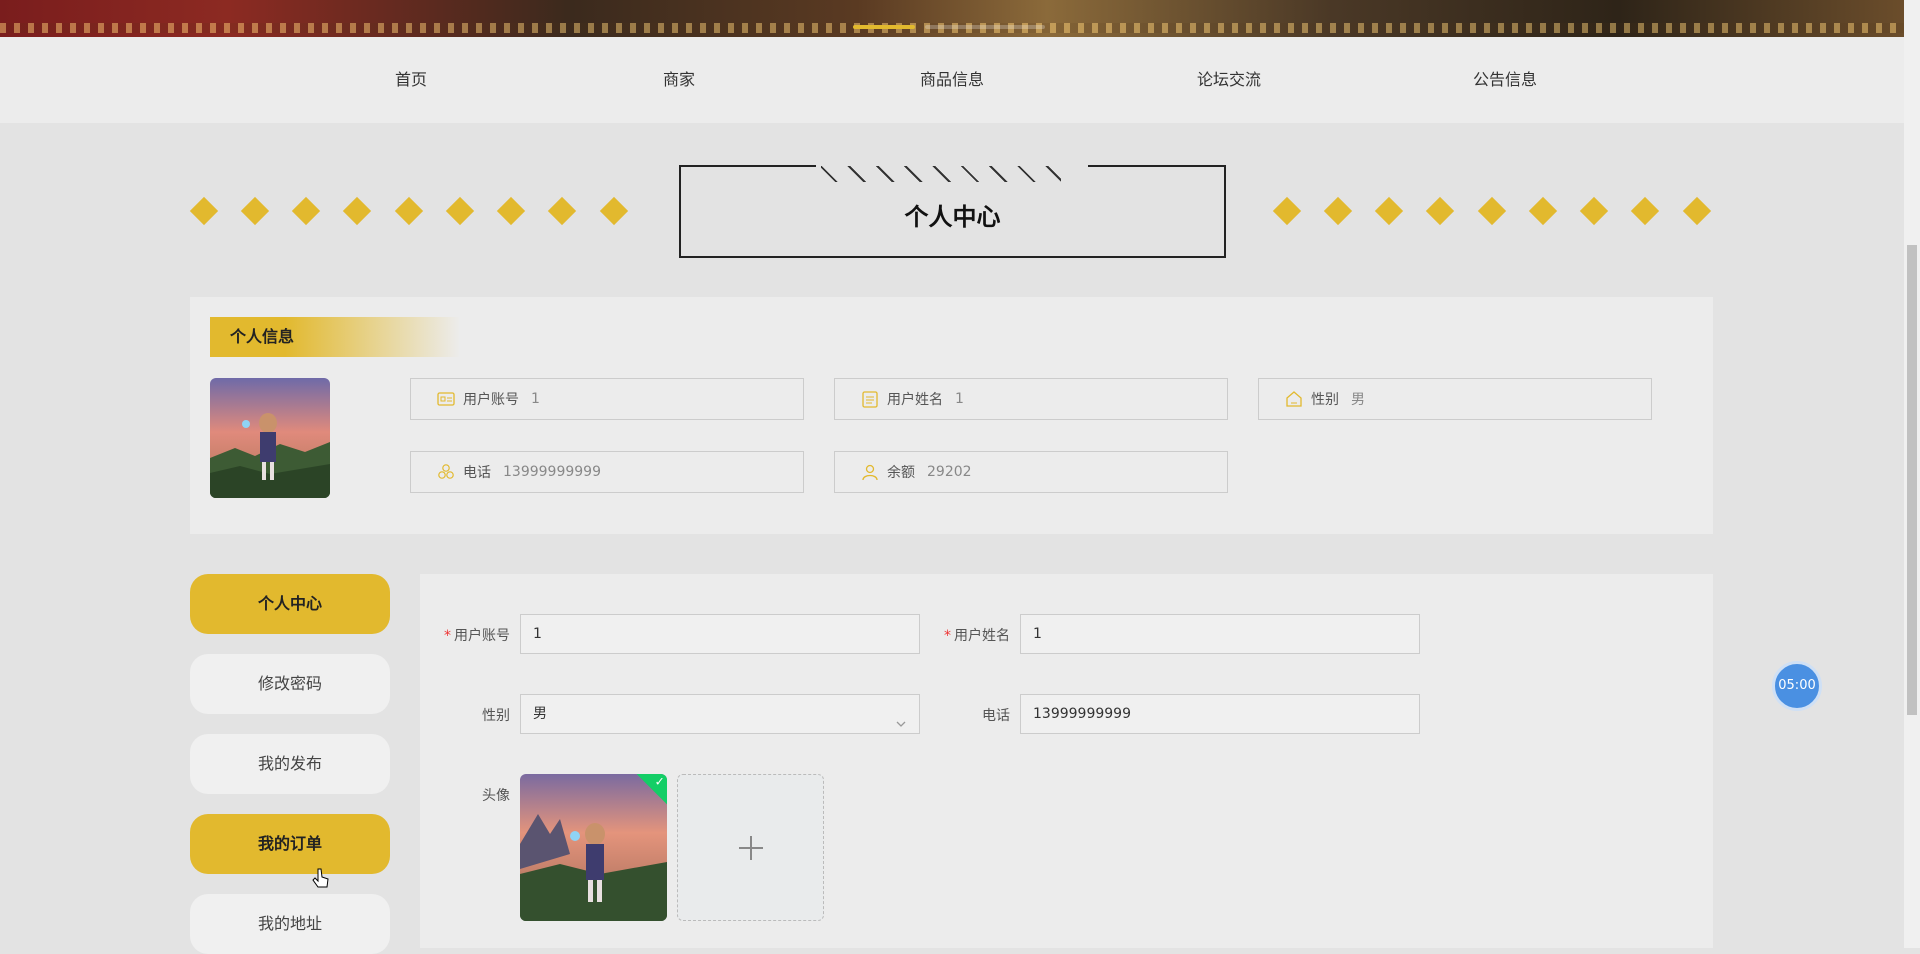 This screenshot has height=954, width=1920. I want to click on profile-field-label: 用户账号, so click(491, 400).